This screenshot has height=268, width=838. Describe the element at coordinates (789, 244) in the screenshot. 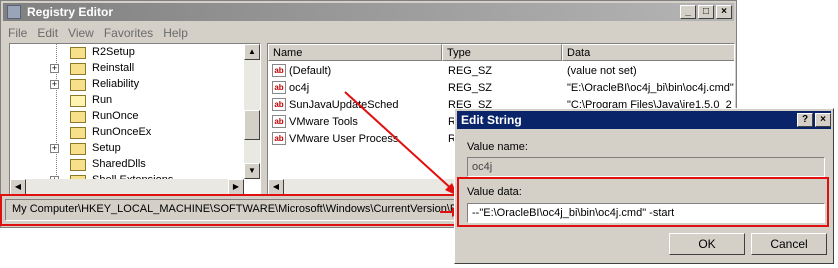

I see `cancel-button: Cancel` at that location.